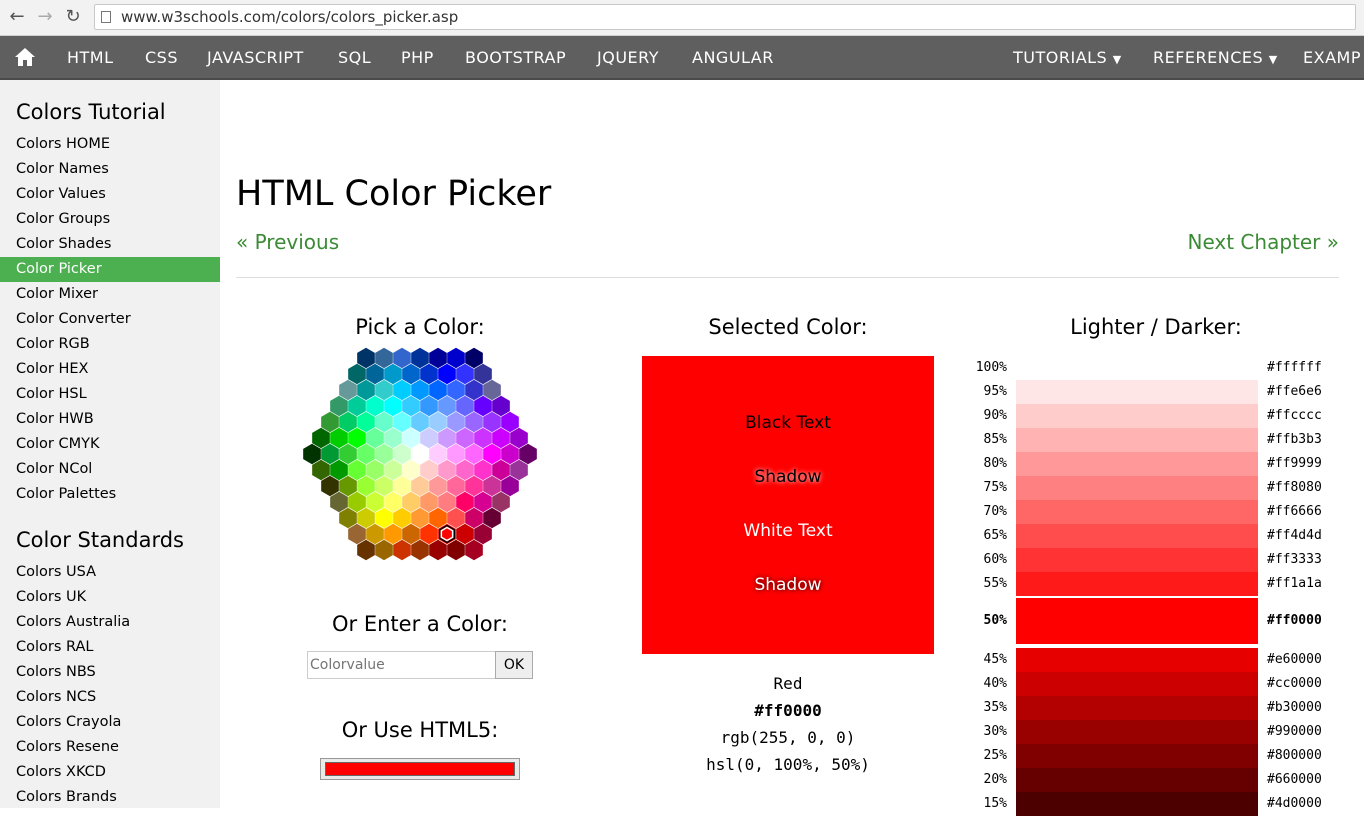  I want to click on nav-references: REFERENCES ▼, so click(1215, 57).